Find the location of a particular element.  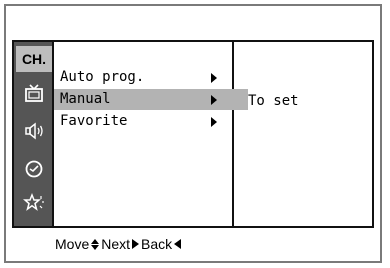

navigation-hint: Move Next Back is located at coordinates (119, 244).